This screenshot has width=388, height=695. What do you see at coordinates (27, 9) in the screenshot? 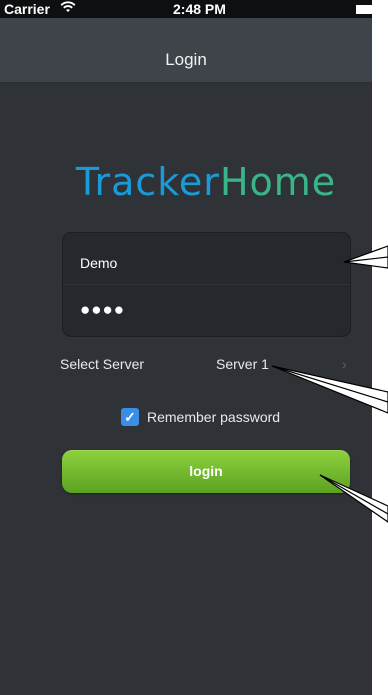
I see `carrier-label: Carrier` at bounding box center [27, 9].